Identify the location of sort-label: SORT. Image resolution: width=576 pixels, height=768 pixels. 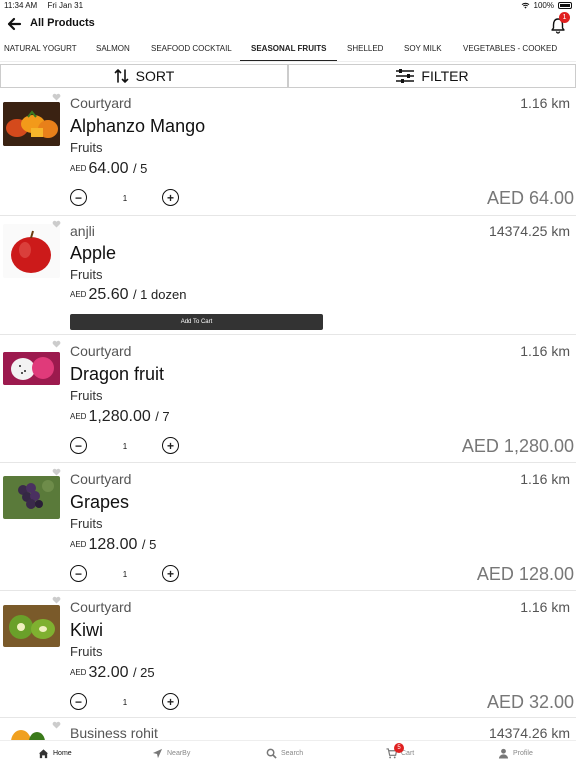
(155, 76).